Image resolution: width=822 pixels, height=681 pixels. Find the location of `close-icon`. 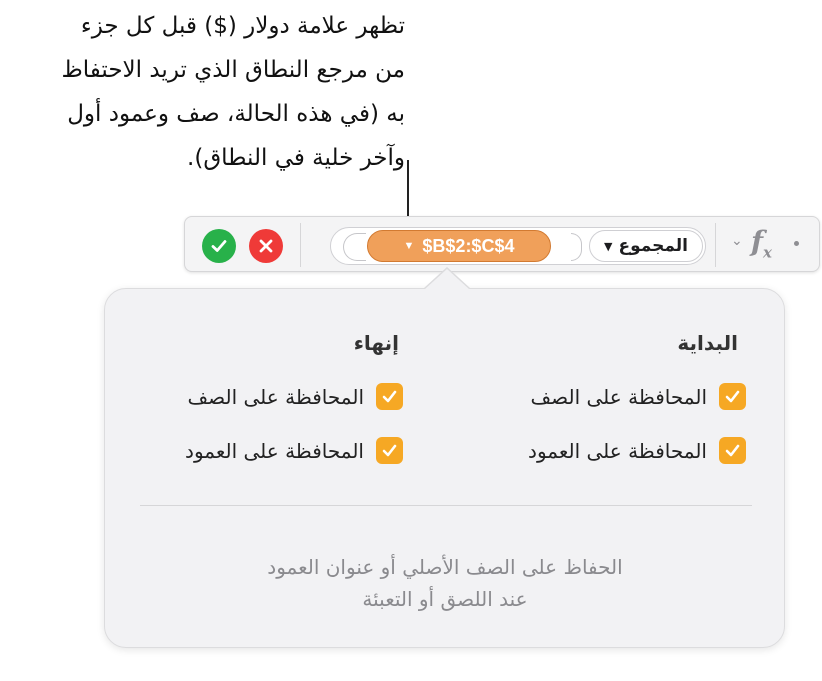

close-icon is located at coordinates (266, 246).